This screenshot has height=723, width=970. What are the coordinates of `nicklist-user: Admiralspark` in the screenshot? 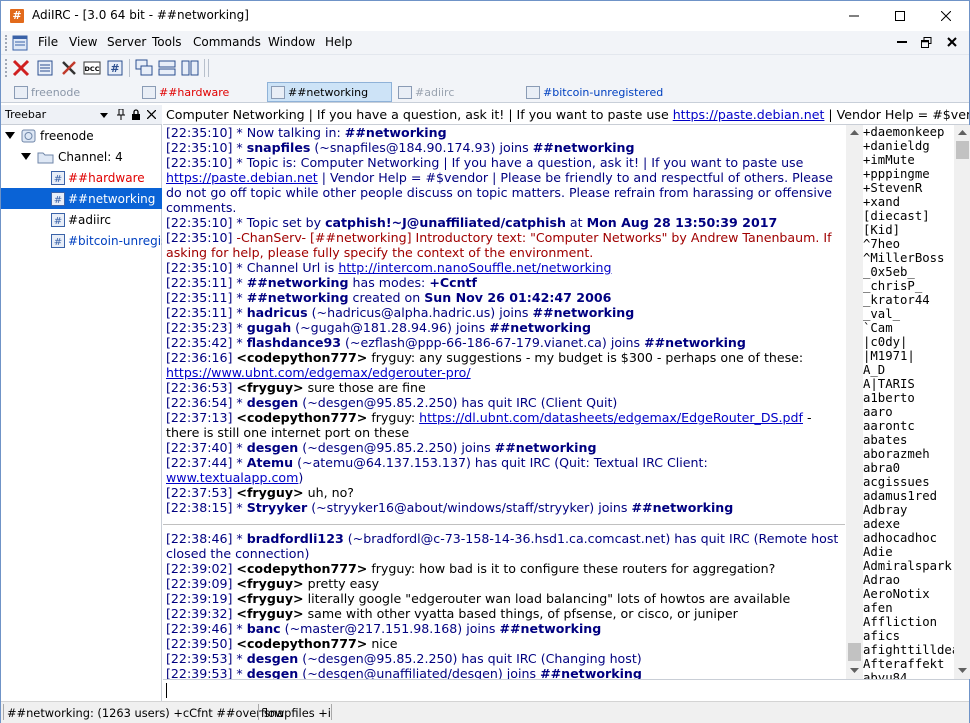 It's located at (908, 566).